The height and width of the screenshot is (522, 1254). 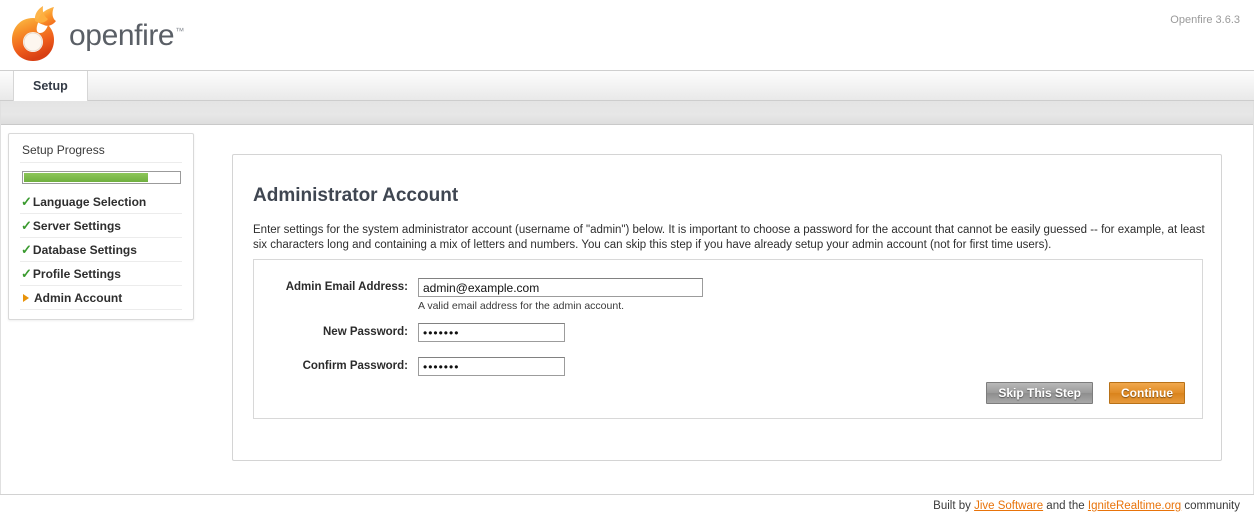 I want to click on setup-progress-fill, so click(x=86, y=177).